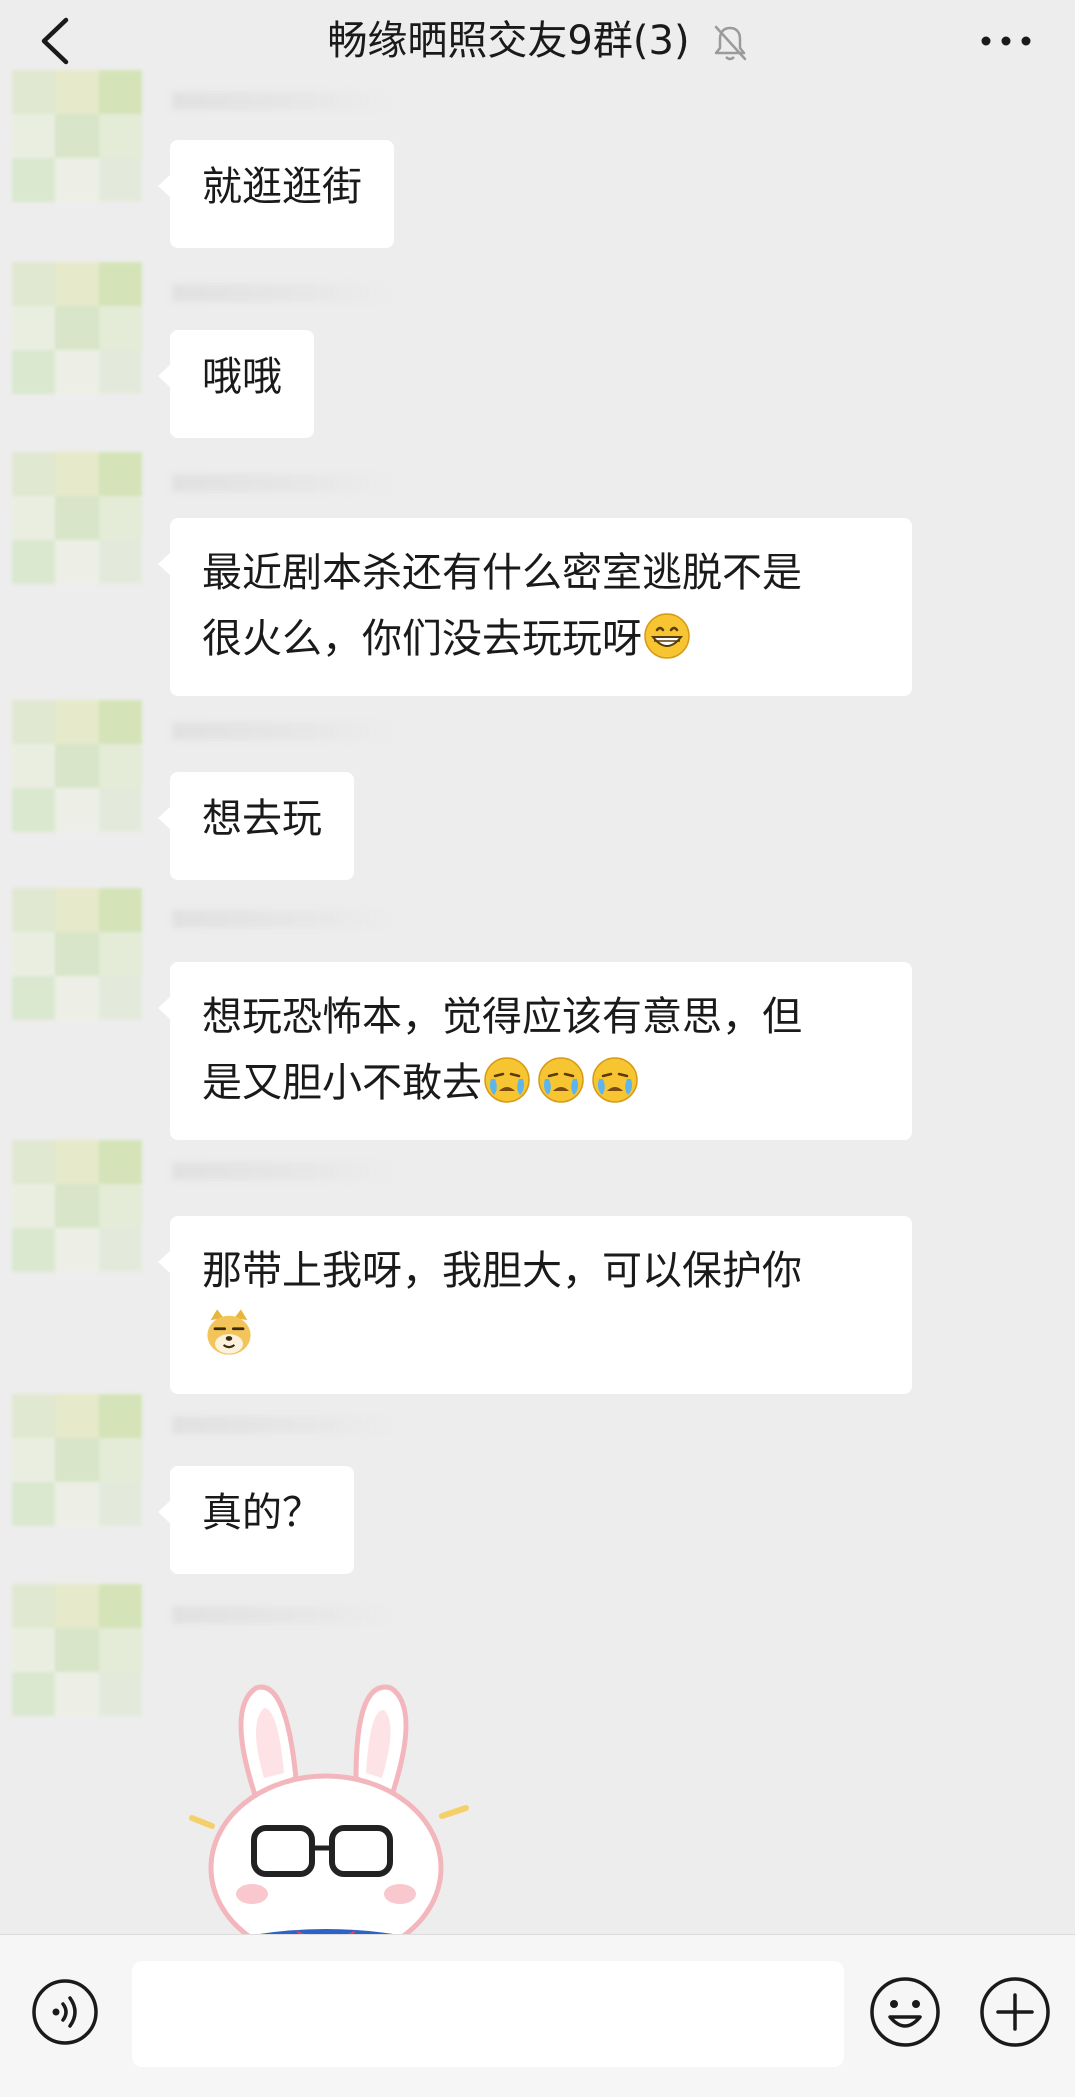 The image size is (1075, 2097). What do you see at coordinates (730, 43) in the screenshot?
I see `bell-off-icon` at bounding box center [730, 43].